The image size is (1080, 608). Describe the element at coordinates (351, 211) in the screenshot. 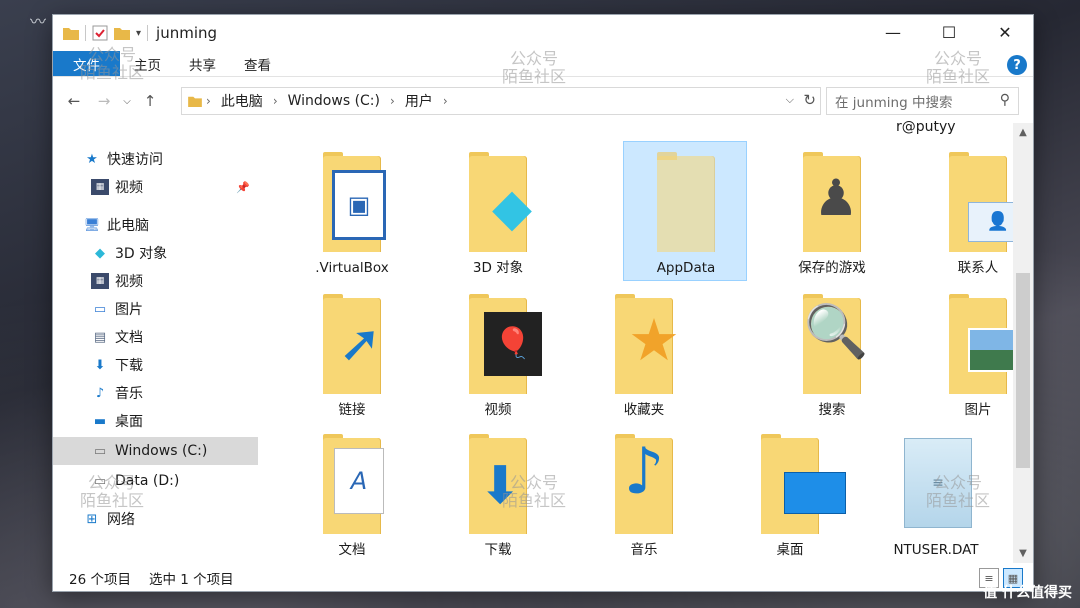

I see `list-item: ▣ .VirtualBox` at that location.